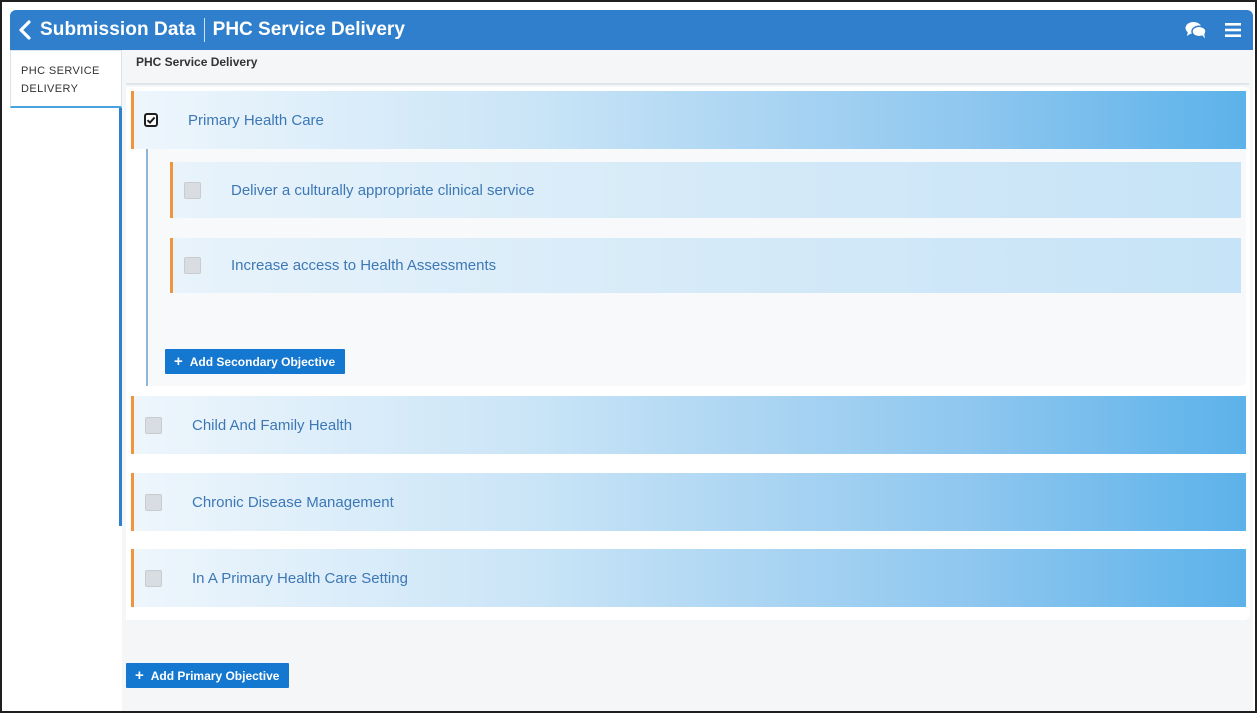 This screenshot has height=713, width=1257. Describe the element at coordinates (272, 425) in the screenshot. I see `primary-objective-label: Child And Family Health` at that location.